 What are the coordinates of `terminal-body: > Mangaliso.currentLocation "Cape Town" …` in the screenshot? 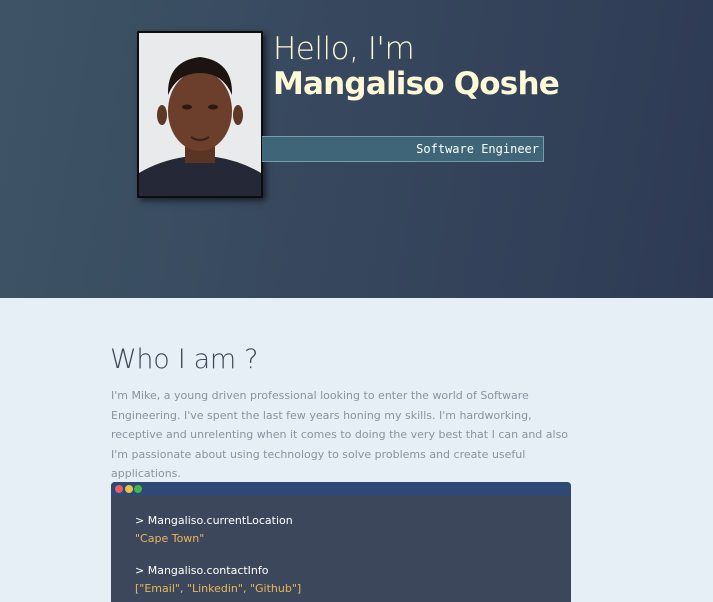 It's located at (218, 555).